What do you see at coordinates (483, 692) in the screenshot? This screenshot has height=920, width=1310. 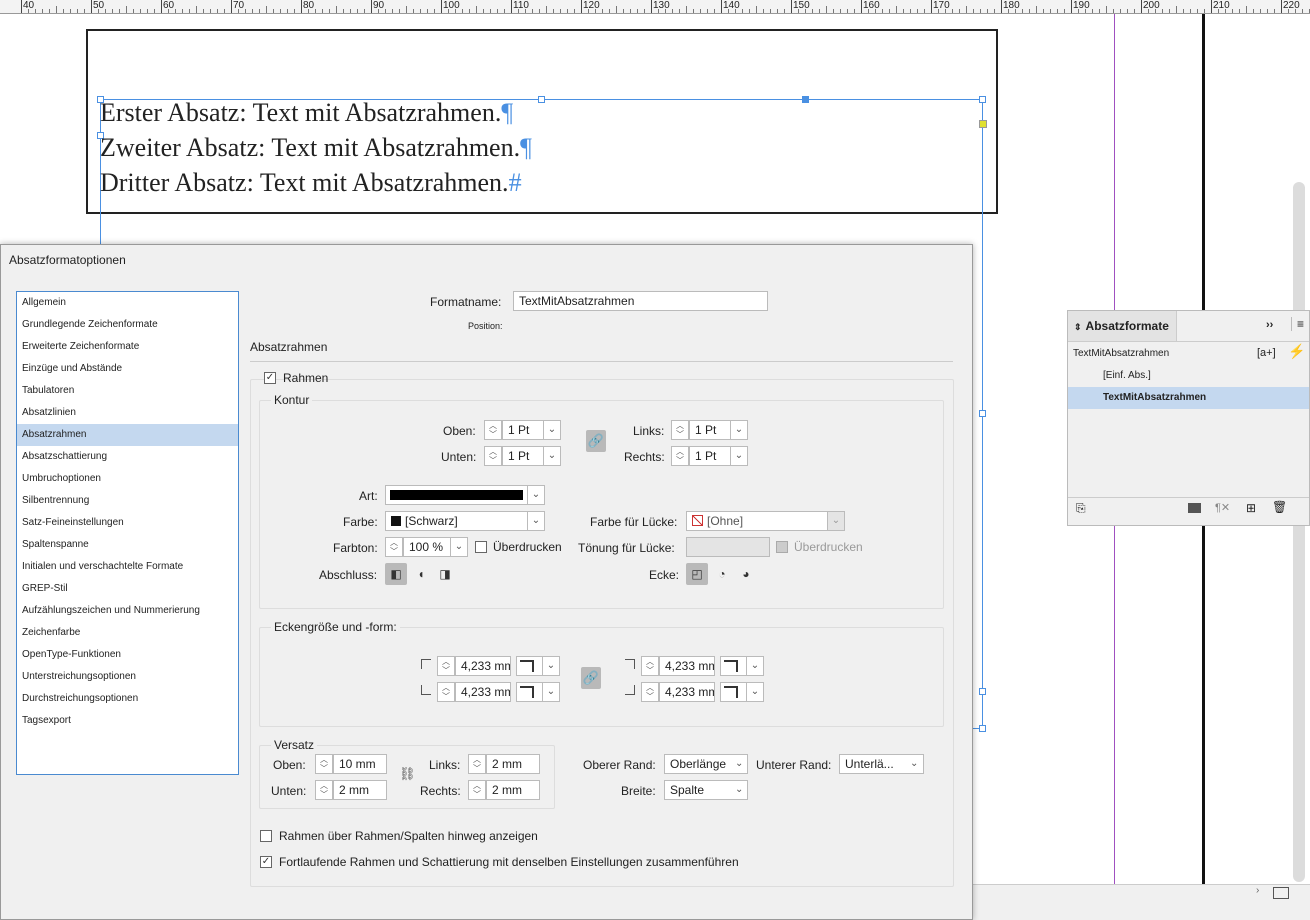 I see `bl-input: 4,233 mm` at bounding box center [483, 692].